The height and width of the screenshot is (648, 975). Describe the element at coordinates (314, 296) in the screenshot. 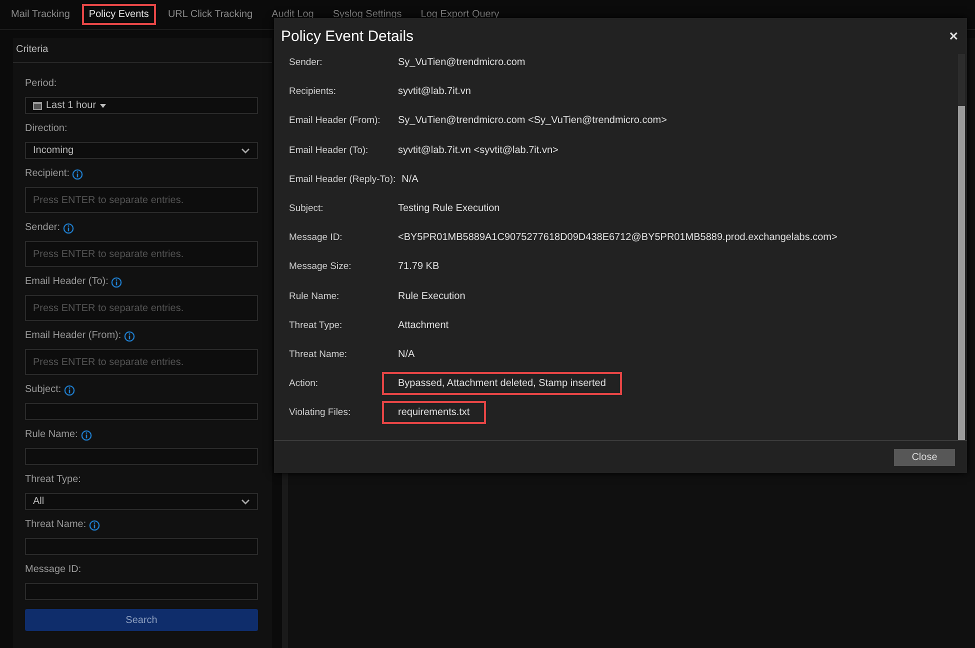

I see `detail-label: Rule Name:` at that location.